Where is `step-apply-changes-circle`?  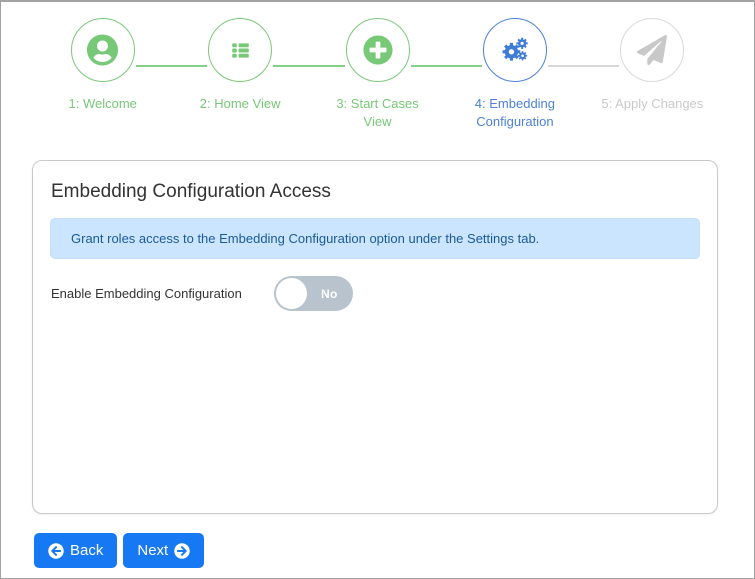 step-apply-changes-circle is located at coordinates (652, 50).